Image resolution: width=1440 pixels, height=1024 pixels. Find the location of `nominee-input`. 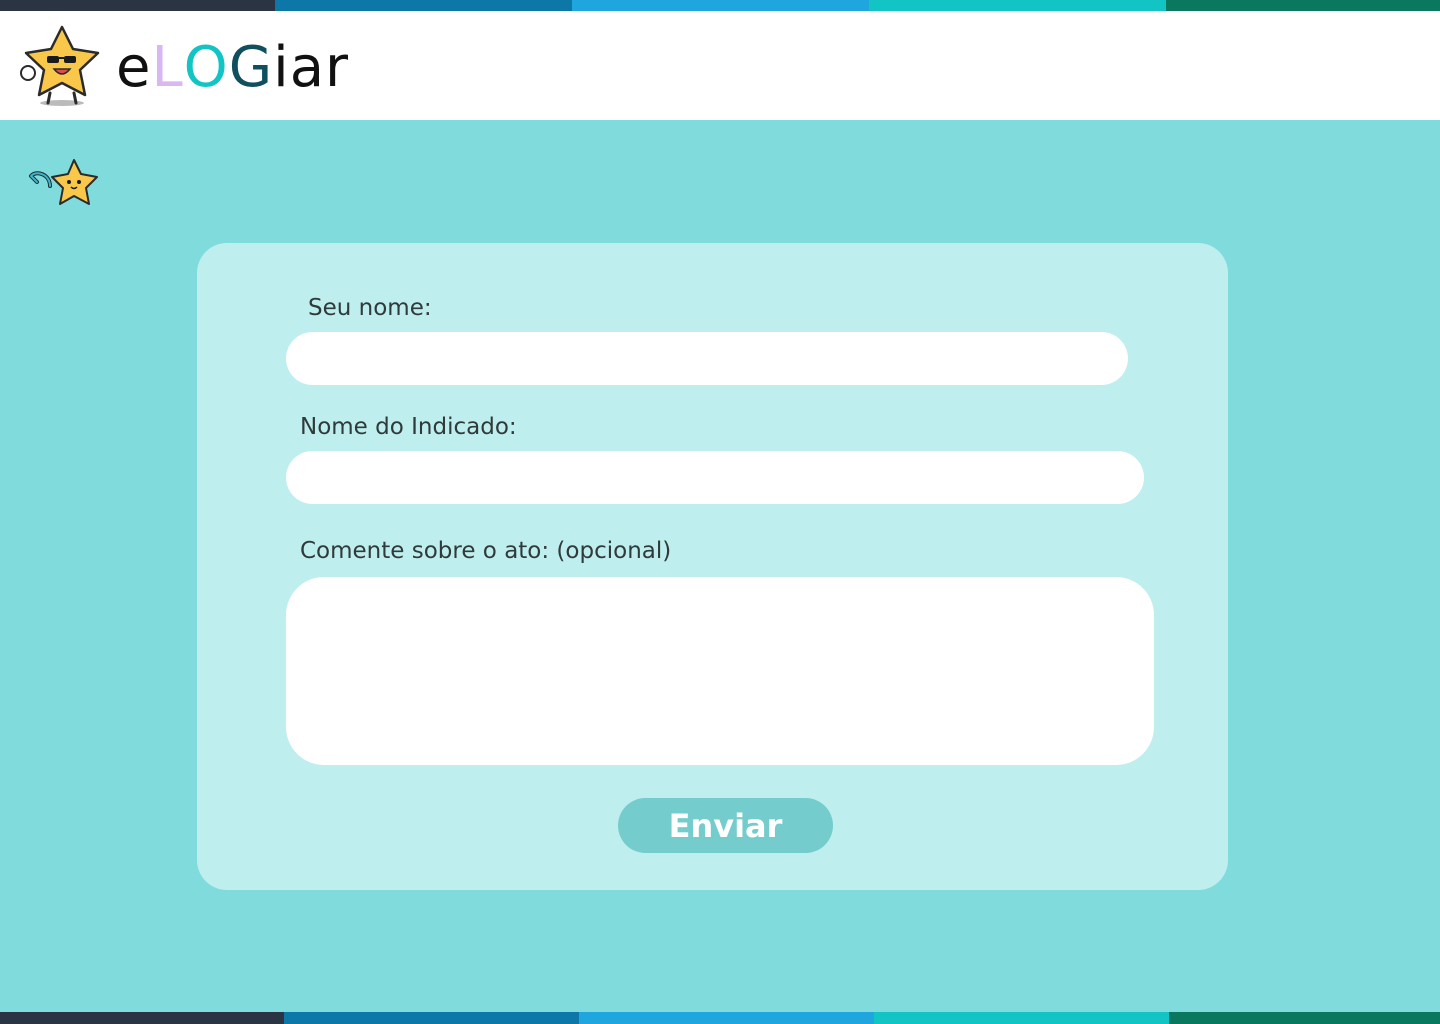

nominee-input is located at coordinates (715, 477).